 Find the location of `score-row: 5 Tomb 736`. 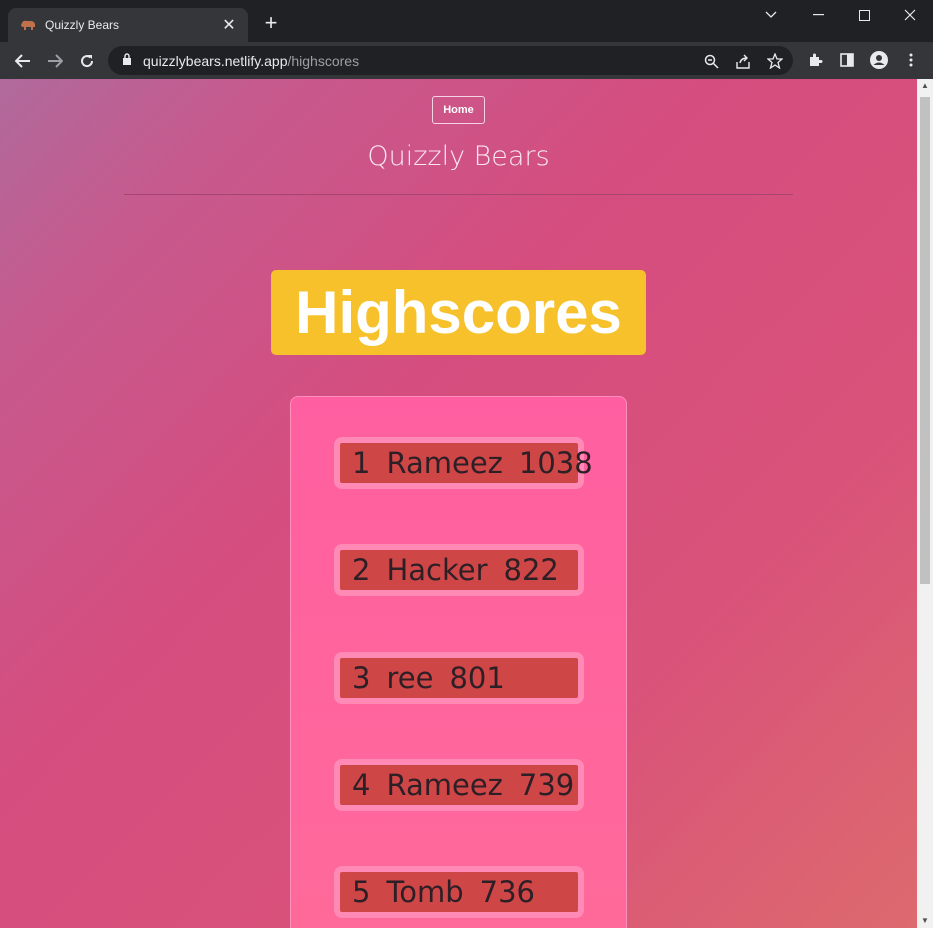

score-row: 5 Tomb 736 is located at coordinates (459, 892).